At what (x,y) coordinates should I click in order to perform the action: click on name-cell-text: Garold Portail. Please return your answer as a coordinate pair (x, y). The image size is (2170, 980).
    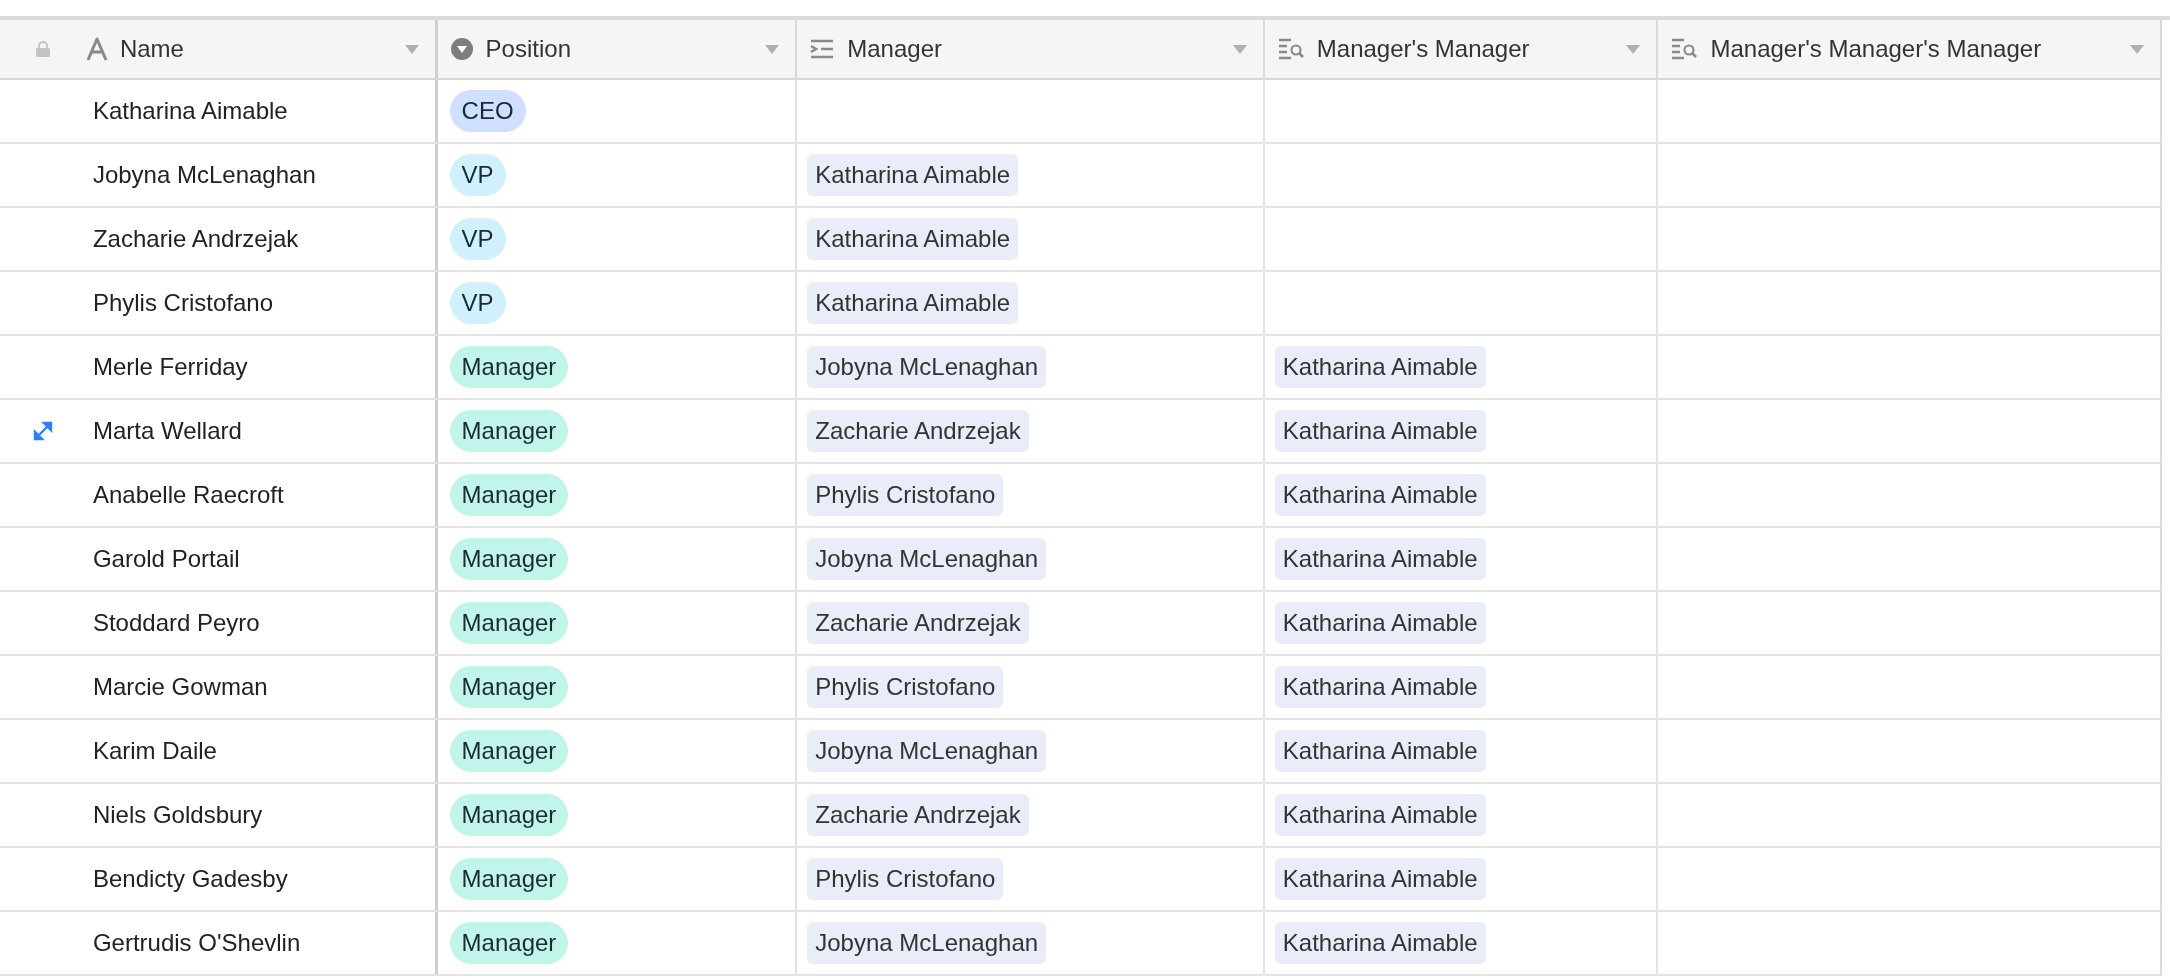
    Looking at the image, I should click on (166, 559).